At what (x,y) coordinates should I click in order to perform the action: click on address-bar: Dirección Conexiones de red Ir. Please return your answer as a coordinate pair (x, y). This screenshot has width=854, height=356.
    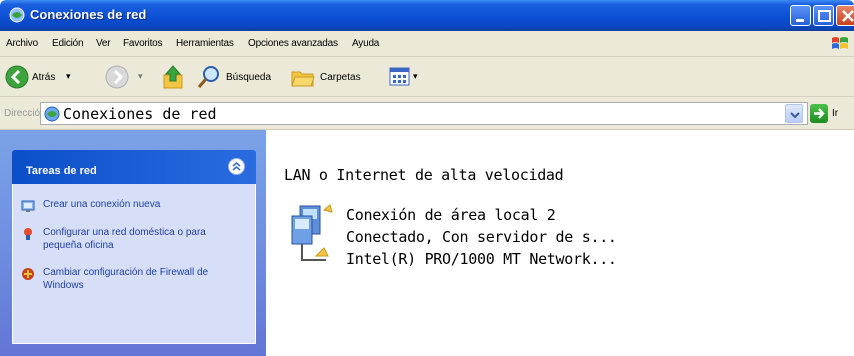
    Looking at the image, I should click on (427, 113).